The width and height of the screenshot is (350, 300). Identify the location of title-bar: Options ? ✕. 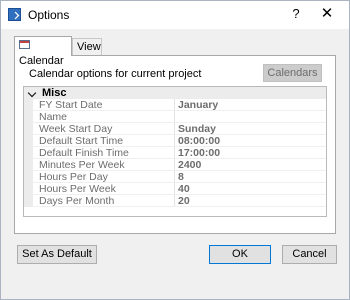
(175, 15).